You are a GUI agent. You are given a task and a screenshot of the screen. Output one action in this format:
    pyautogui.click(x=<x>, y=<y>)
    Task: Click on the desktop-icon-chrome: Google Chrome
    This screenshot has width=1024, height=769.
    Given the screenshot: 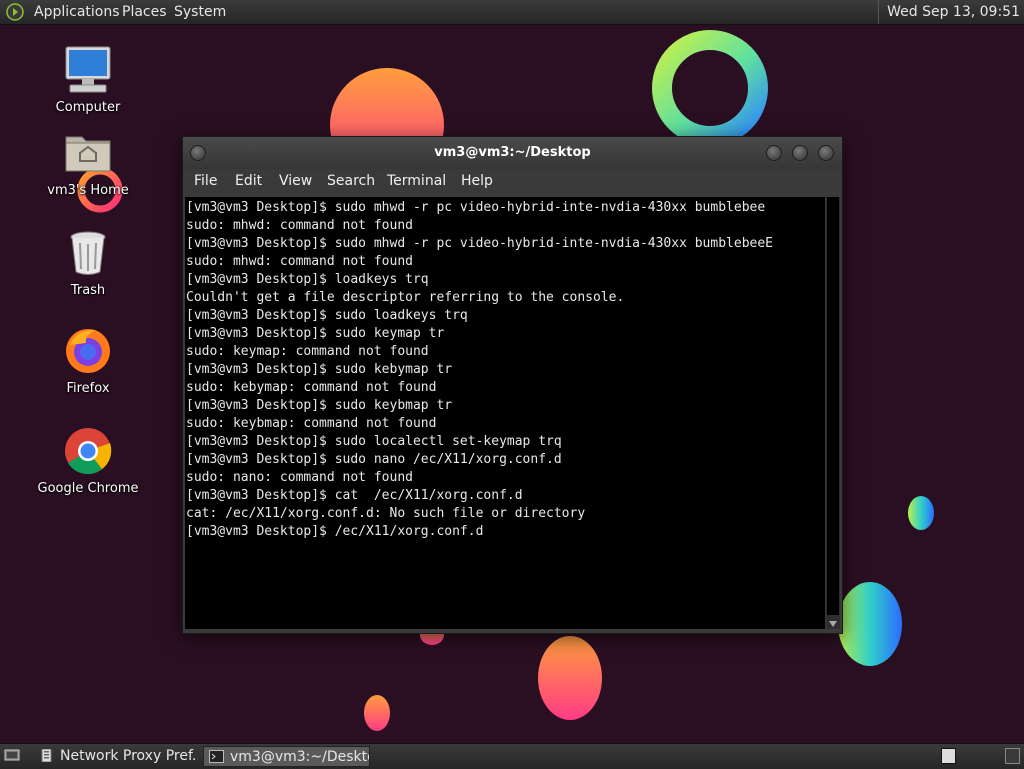 What is the action you would take?
    pyautogui.click(x=88, y=460)
    